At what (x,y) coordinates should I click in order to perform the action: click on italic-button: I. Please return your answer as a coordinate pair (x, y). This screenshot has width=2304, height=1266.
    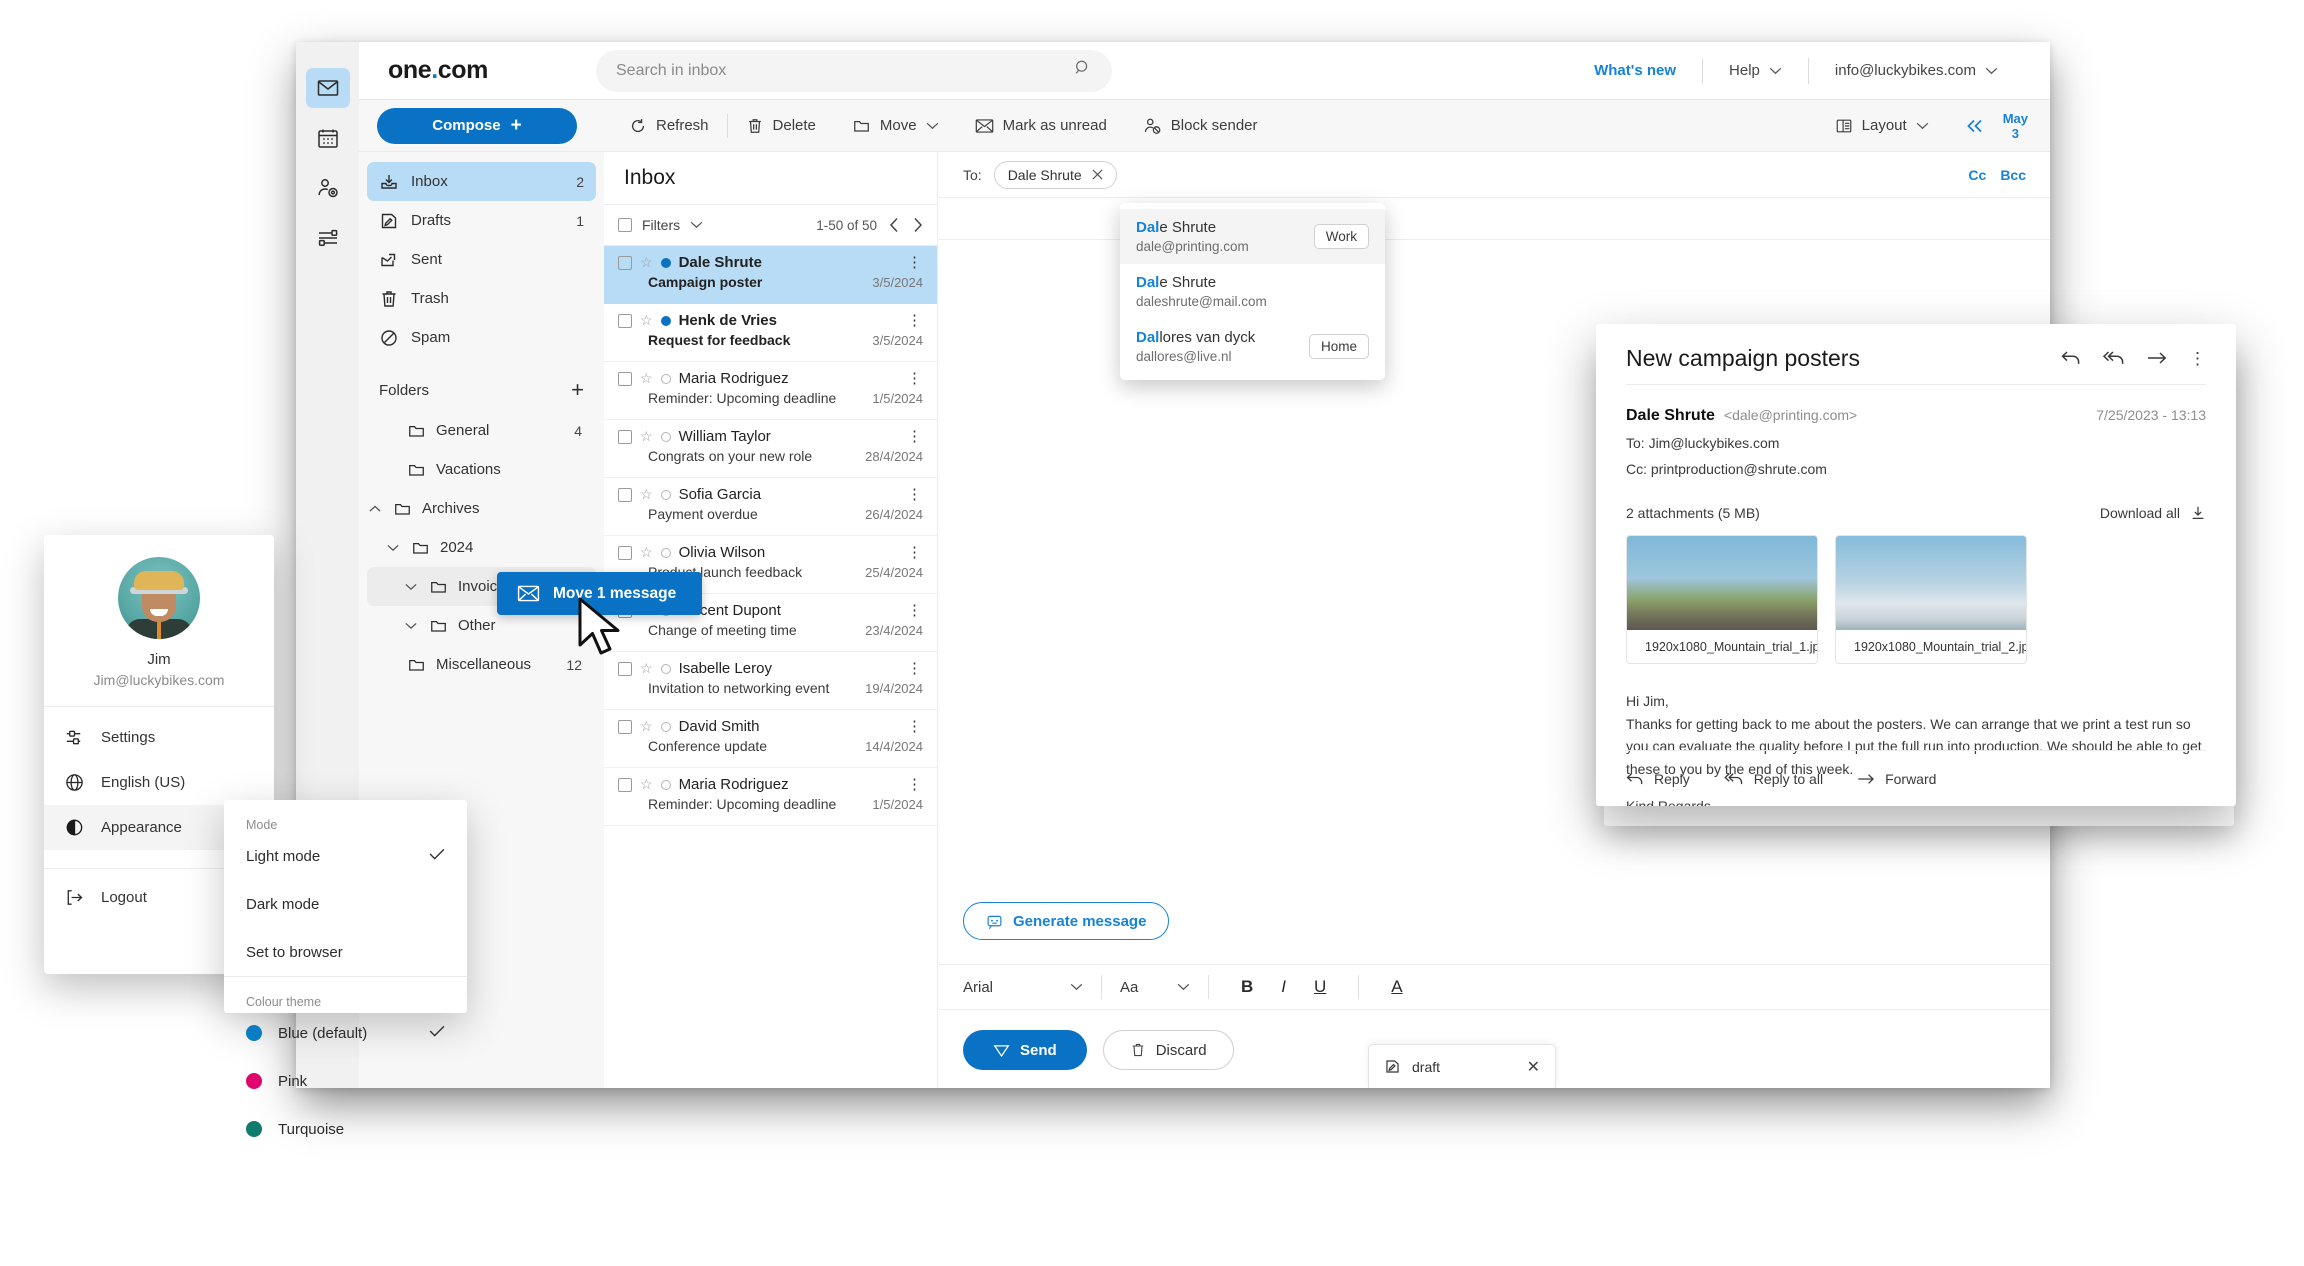
    Looking at the image, I should click on (1283, 987).